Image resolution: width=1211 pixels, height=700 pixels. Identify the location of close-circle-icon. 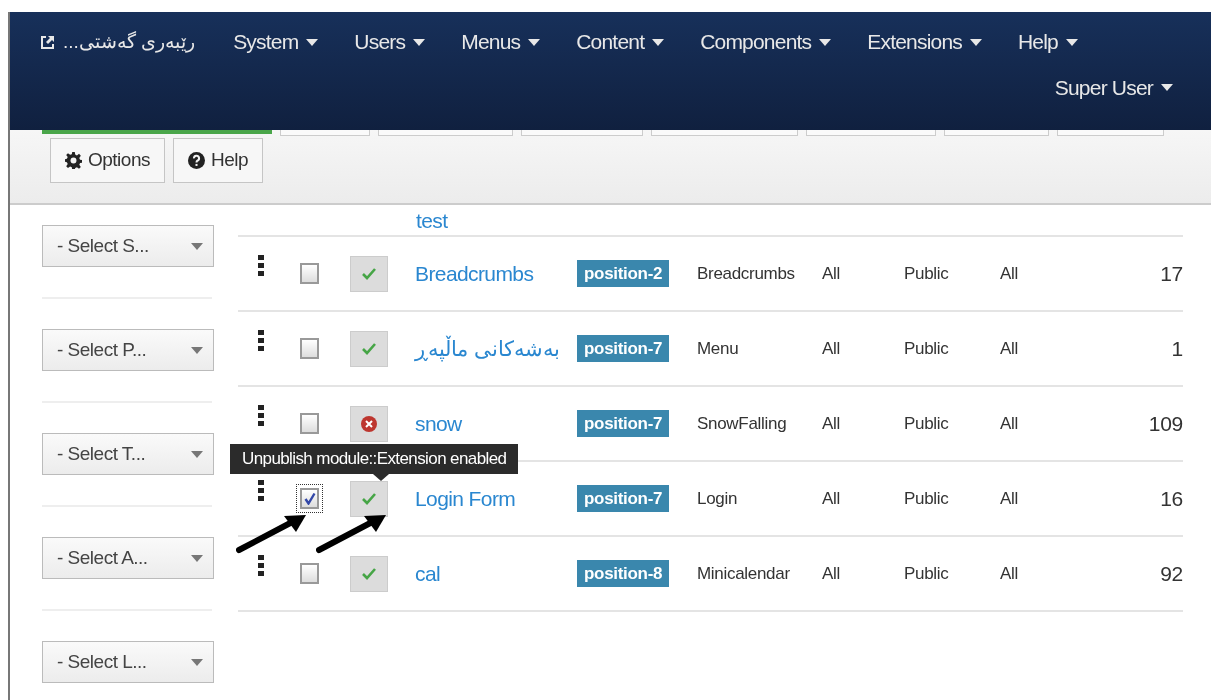
(369, 423).